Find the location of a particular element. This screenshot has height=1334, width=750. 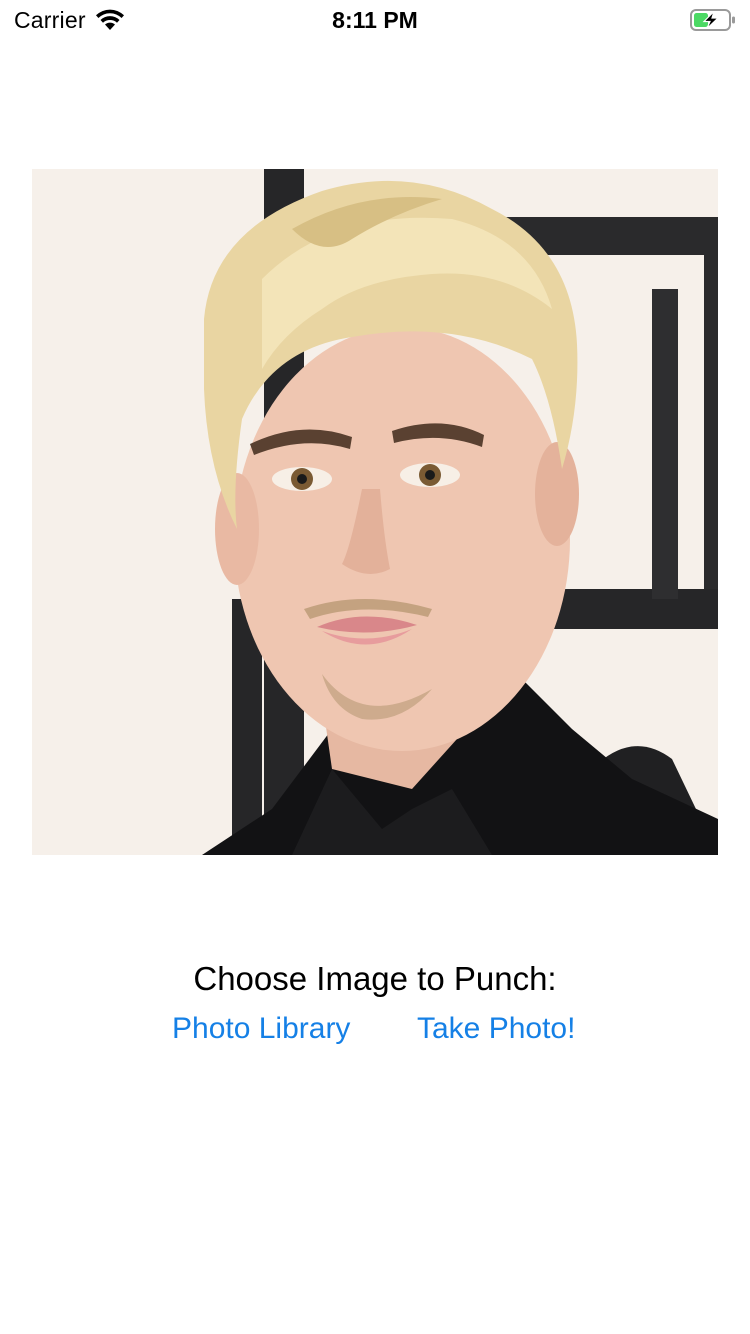

take-photo-button: Take Photo! is located at coordinates (496, 1029).